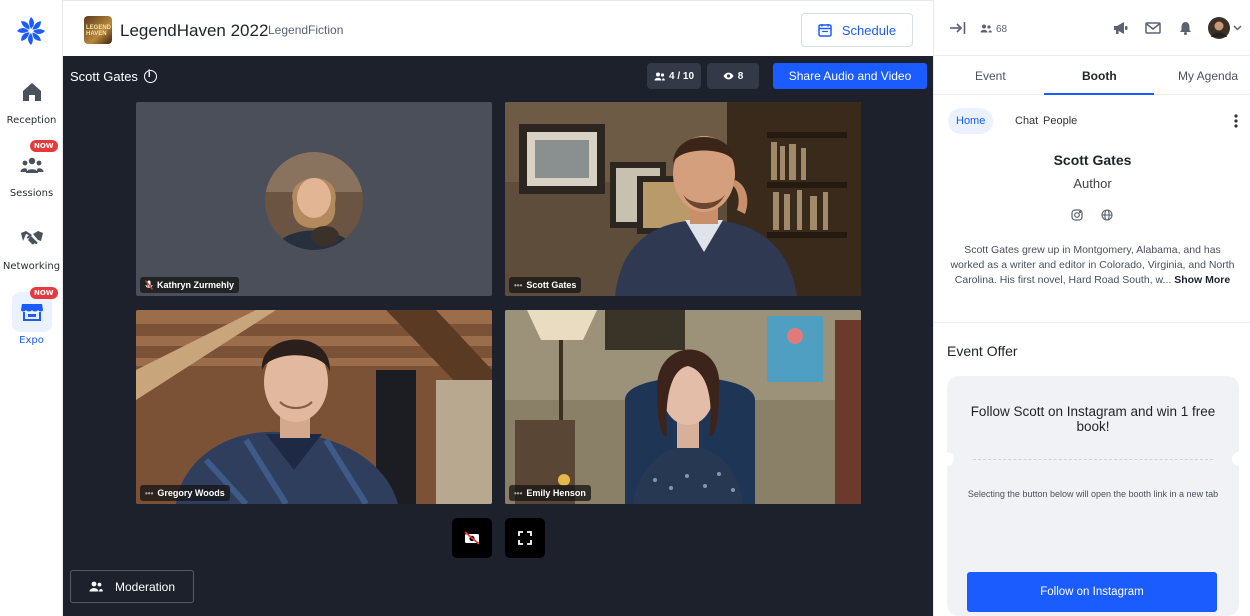  What do you see at coordinates (150, 76) in the screenshot?
I see `info-icon` at bounding box center [150, 76].